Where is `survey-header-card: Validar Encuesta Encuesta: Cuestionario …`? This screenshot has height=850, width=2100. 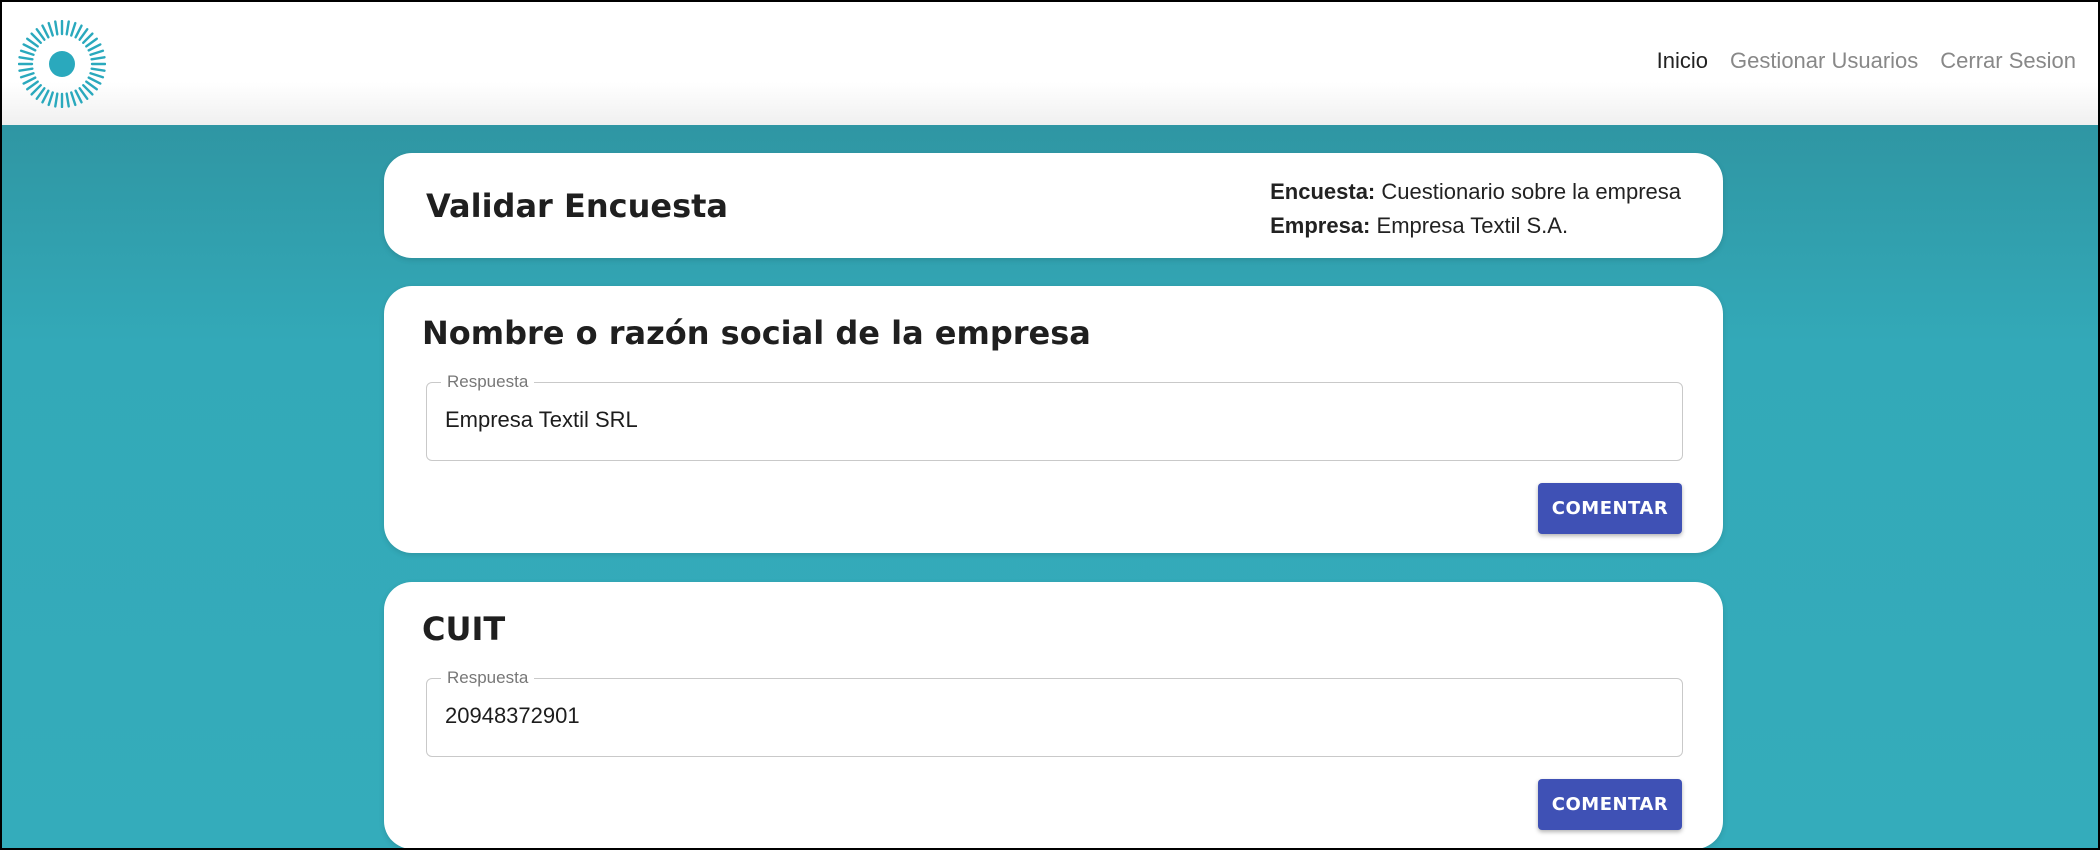
survey-header-card: Validar Encuesta Encuesta: Cuestionario … is located at coordinates (1053, 205).